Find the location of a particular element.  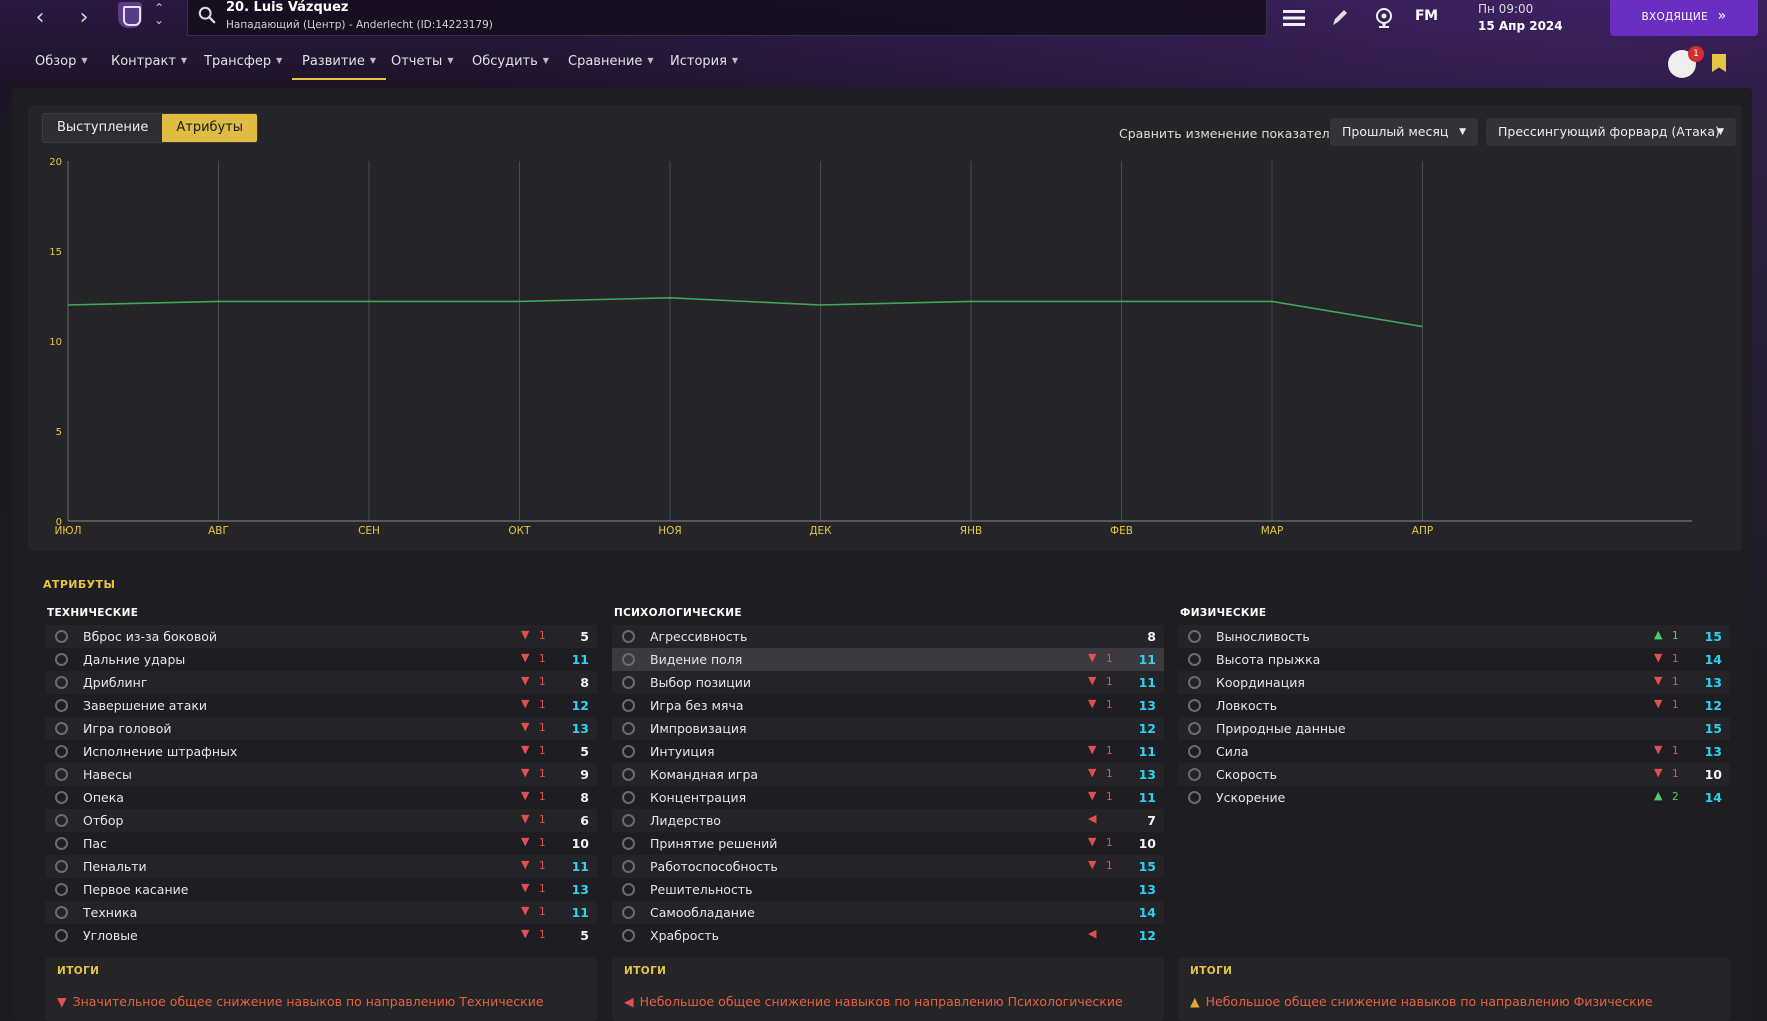

menu-item: Контракт ▼ is located at coordinates (149, 61).